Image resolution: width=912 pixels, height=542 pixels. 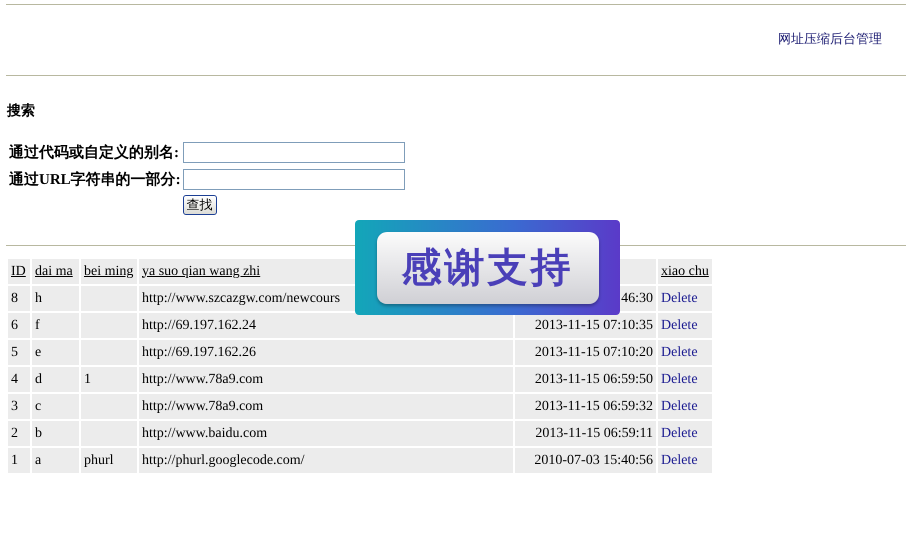 I want to click on url-text: http://69.197.162.26, so click(x=199, y=352).